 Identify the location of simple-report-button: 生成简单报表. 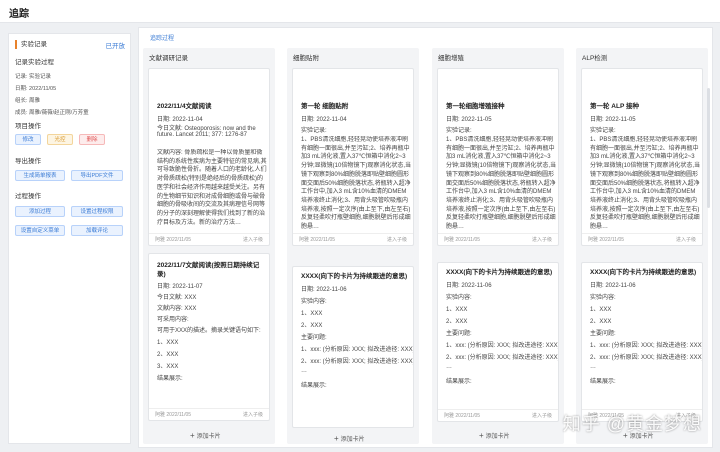
(40, 175).